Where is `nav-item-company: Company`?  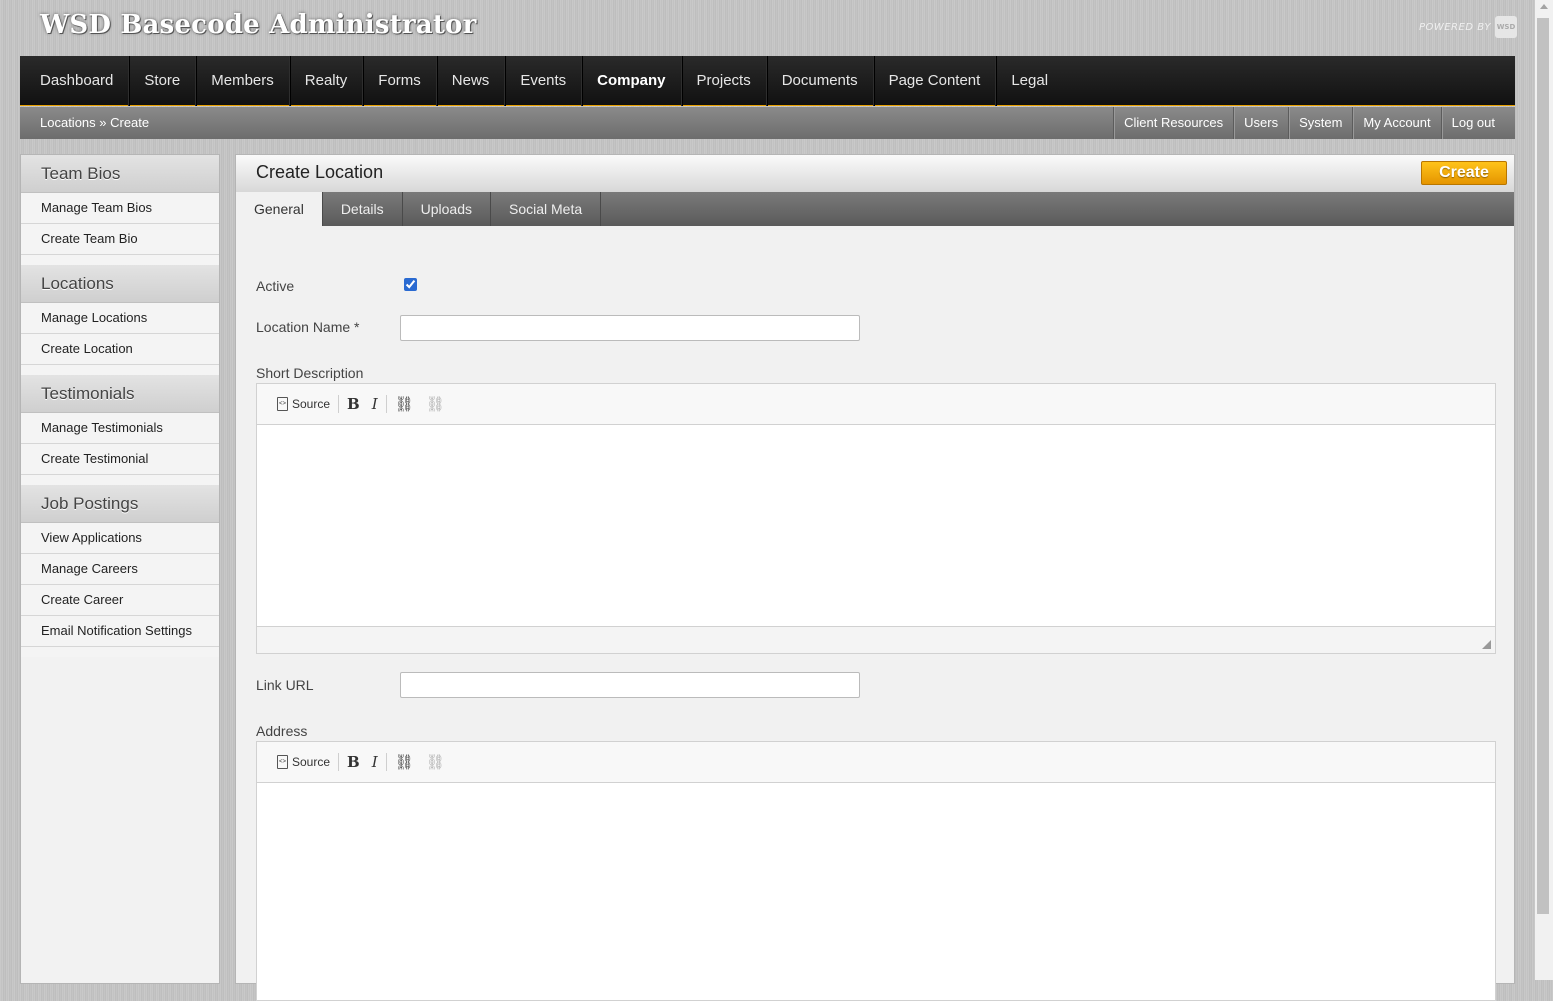
nav-item-company: Company is located at coordinates (632, 80).